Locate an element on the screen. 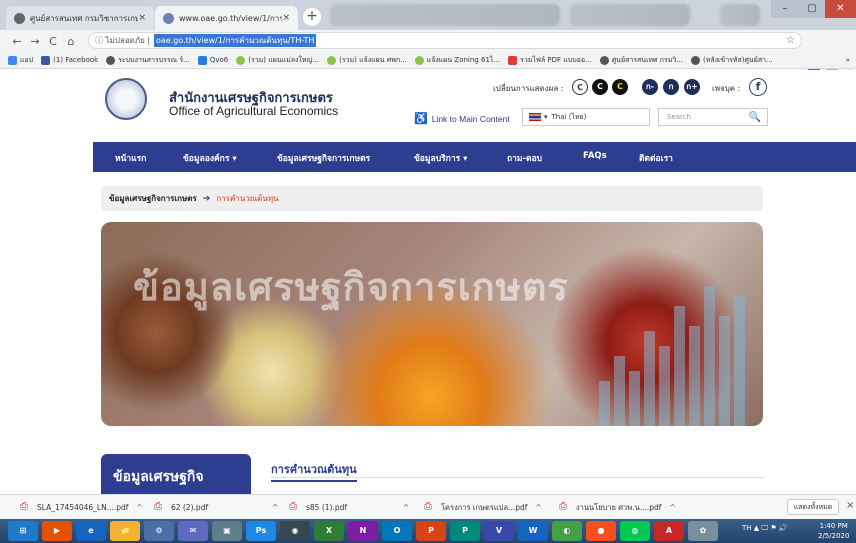 The width and height of the screenshot is (856, 543). menu-item-qa: ถาม-ตอบ is located at coordinates (524, 158).